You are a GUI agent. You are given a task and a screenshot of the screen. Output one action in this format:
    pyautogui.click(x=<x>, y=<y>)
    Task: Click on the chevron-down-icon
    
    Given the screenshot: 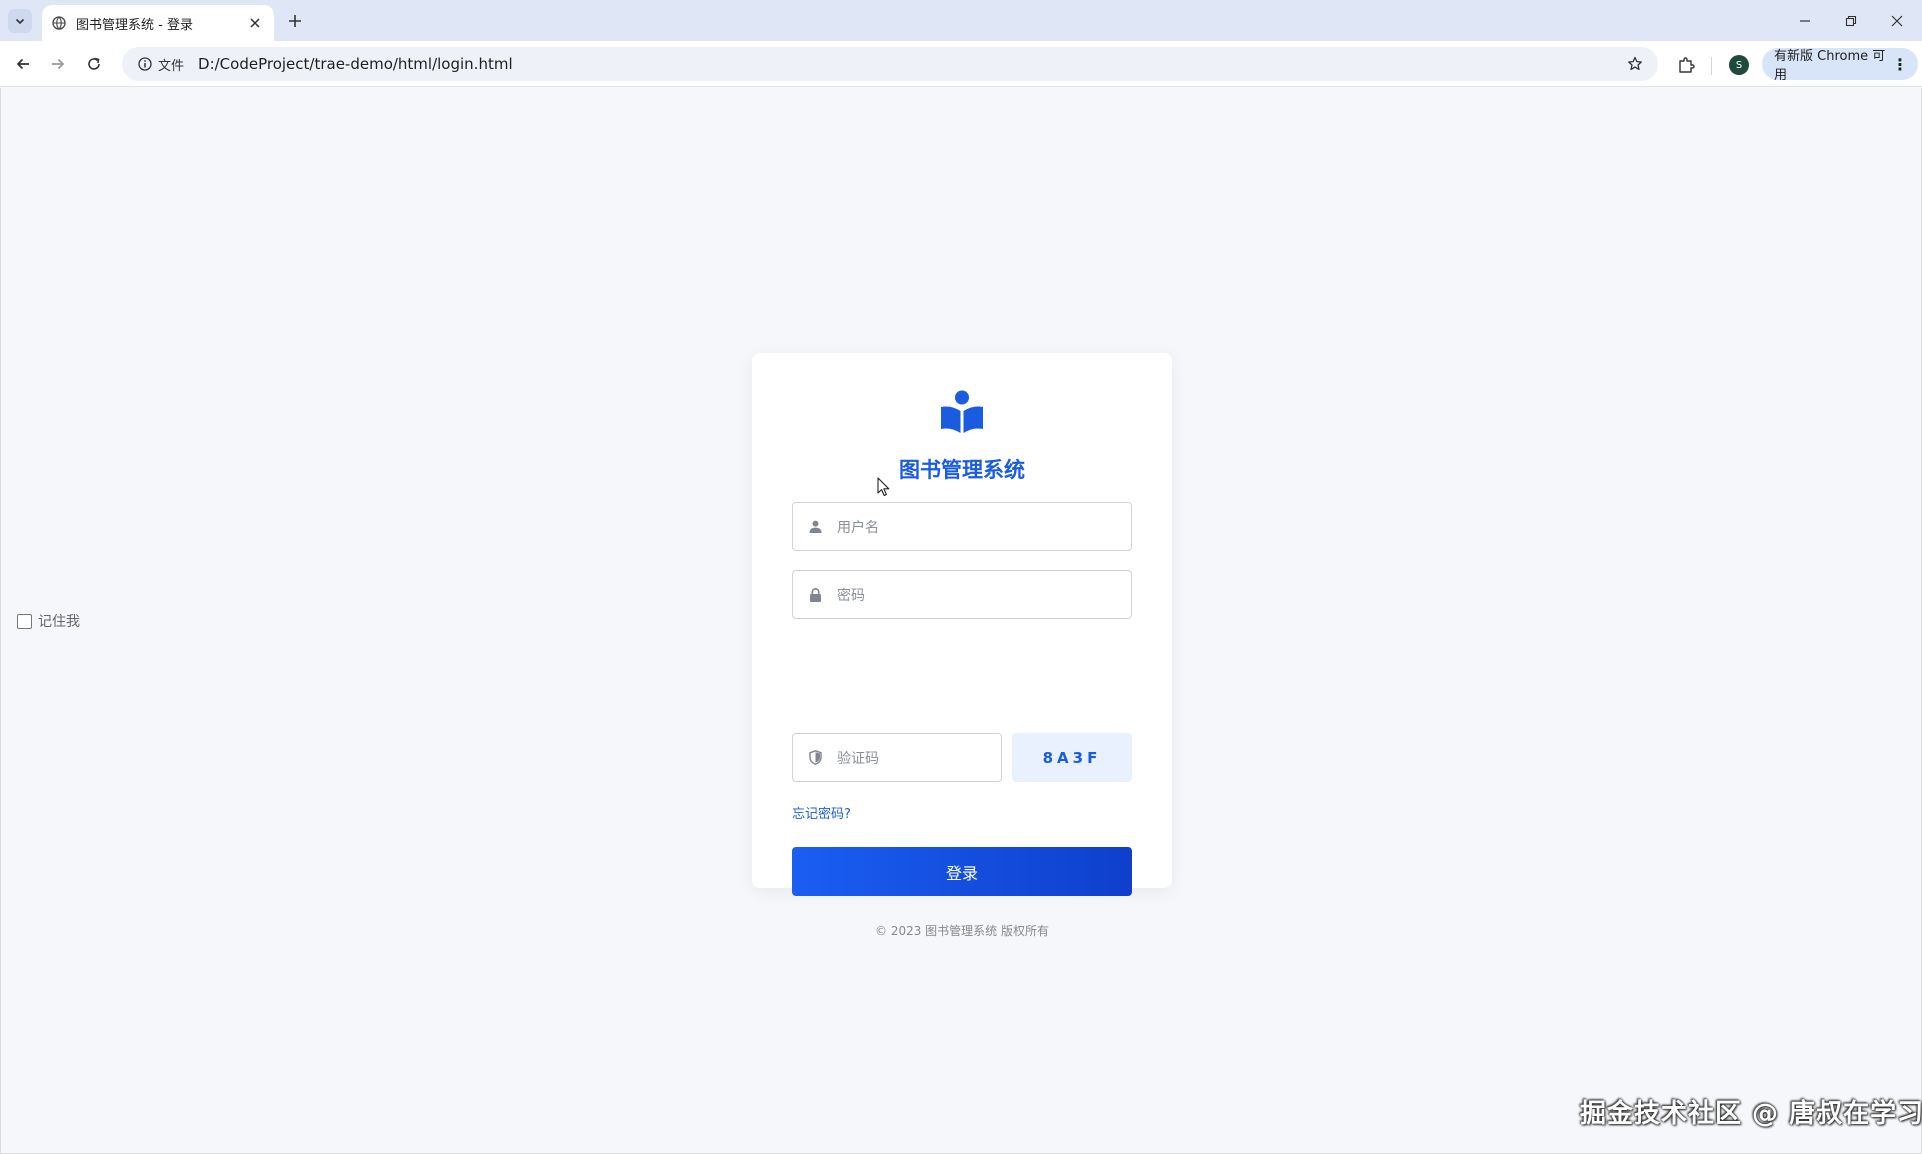 What is the action you would take?
    pyautogui.click(x=20, y=21)
    